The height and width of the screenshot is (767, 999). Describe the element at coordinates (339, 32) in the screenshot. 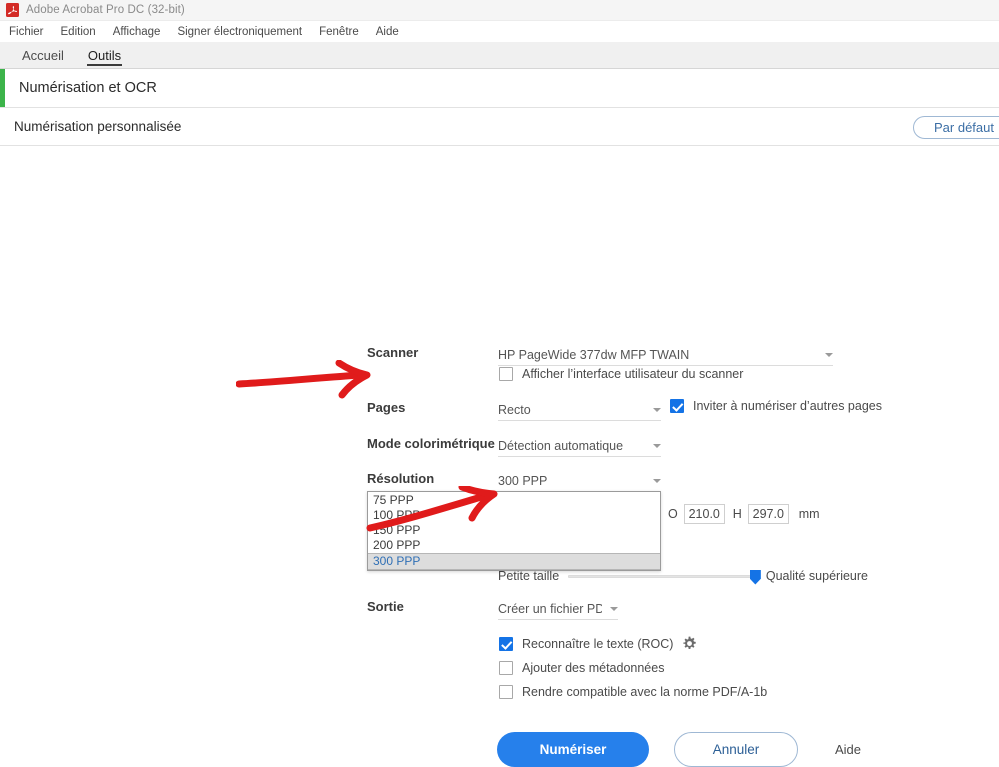

I see `menu-item-fenetre: Fenêtre` at that location.